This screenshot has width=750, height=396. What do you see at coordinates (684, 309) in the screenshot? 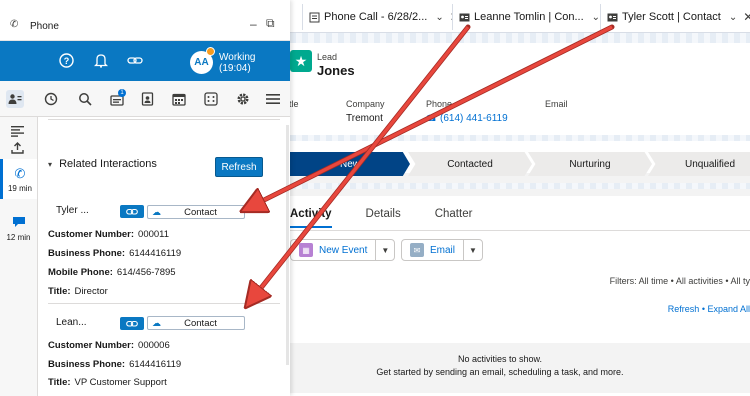
I see `refresh-link: Refresh` at bounding box center [684, 309].